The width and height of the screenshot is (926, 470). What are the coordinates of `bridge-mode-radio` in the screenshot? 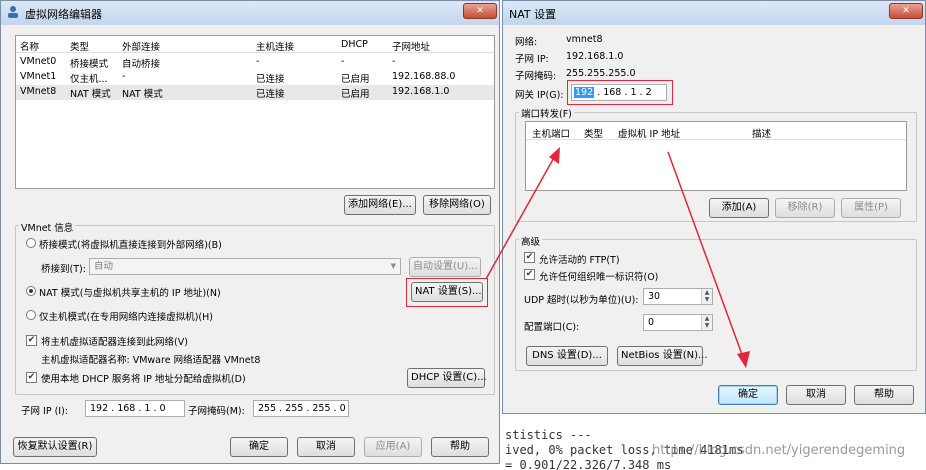 It's located at (31, 243).